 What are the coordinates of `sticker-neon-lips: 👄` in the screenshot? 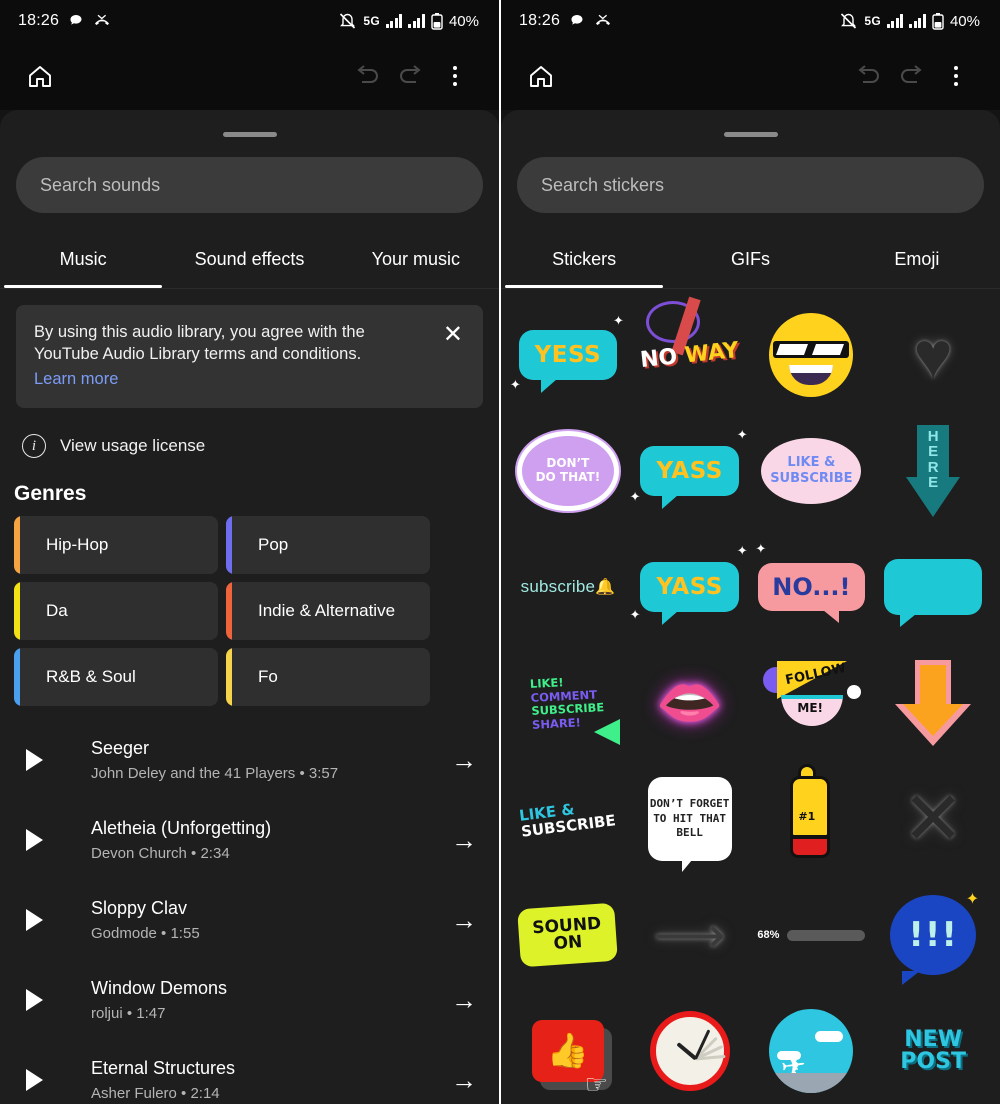 It's located at (690, 703).